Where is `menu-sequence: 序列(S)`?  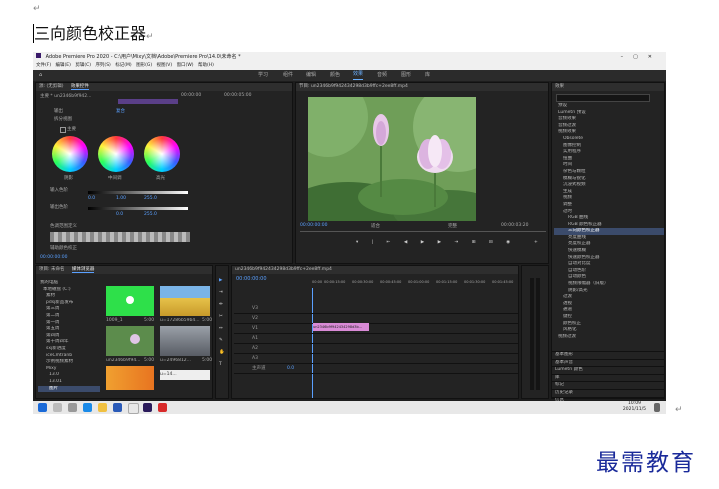 menu-sequence: 序列(S) is located at coordinates (102, 65).